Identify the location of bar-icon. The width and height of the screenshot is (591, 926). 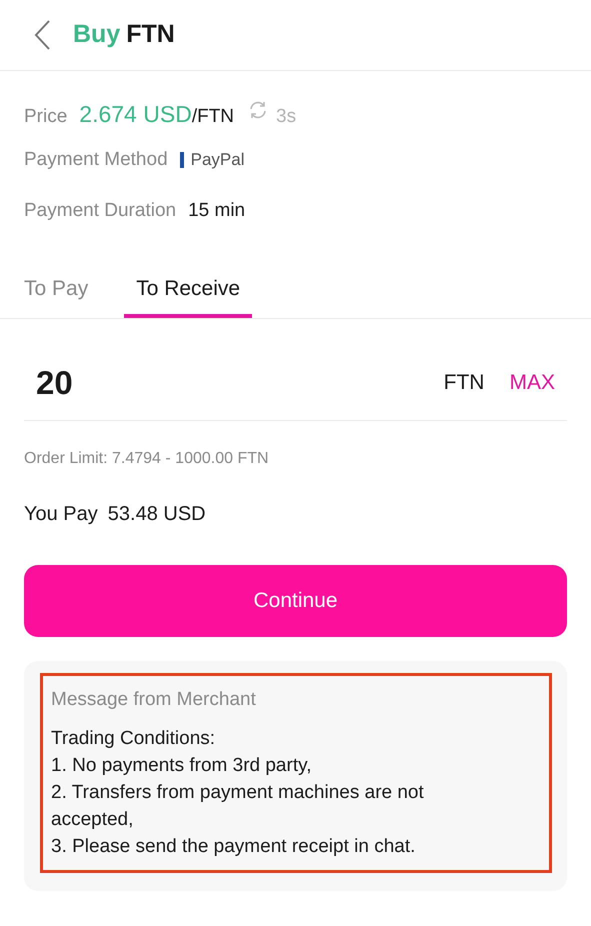
(182, 160).